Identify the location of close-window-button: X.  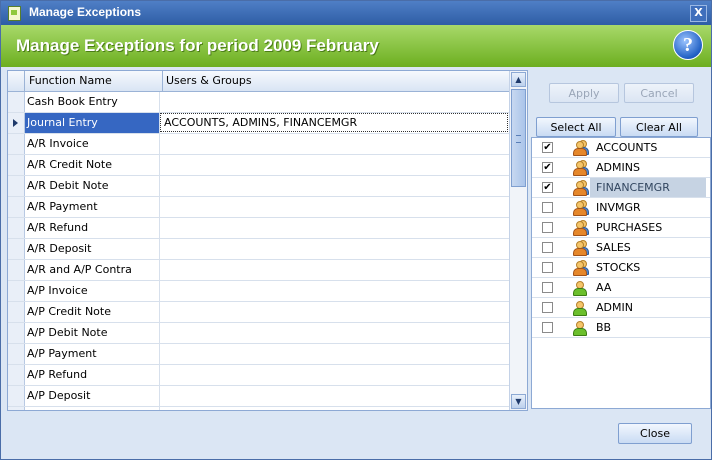
(698, 13).